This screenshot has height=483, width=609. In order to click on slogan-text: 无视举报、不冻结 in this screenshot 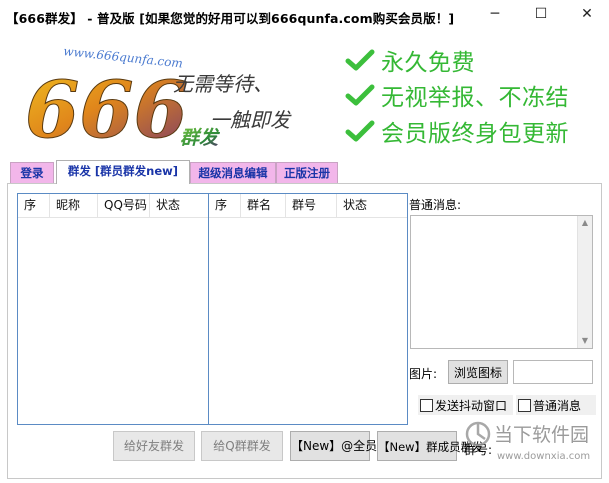, I will do `click(475, 98)`.